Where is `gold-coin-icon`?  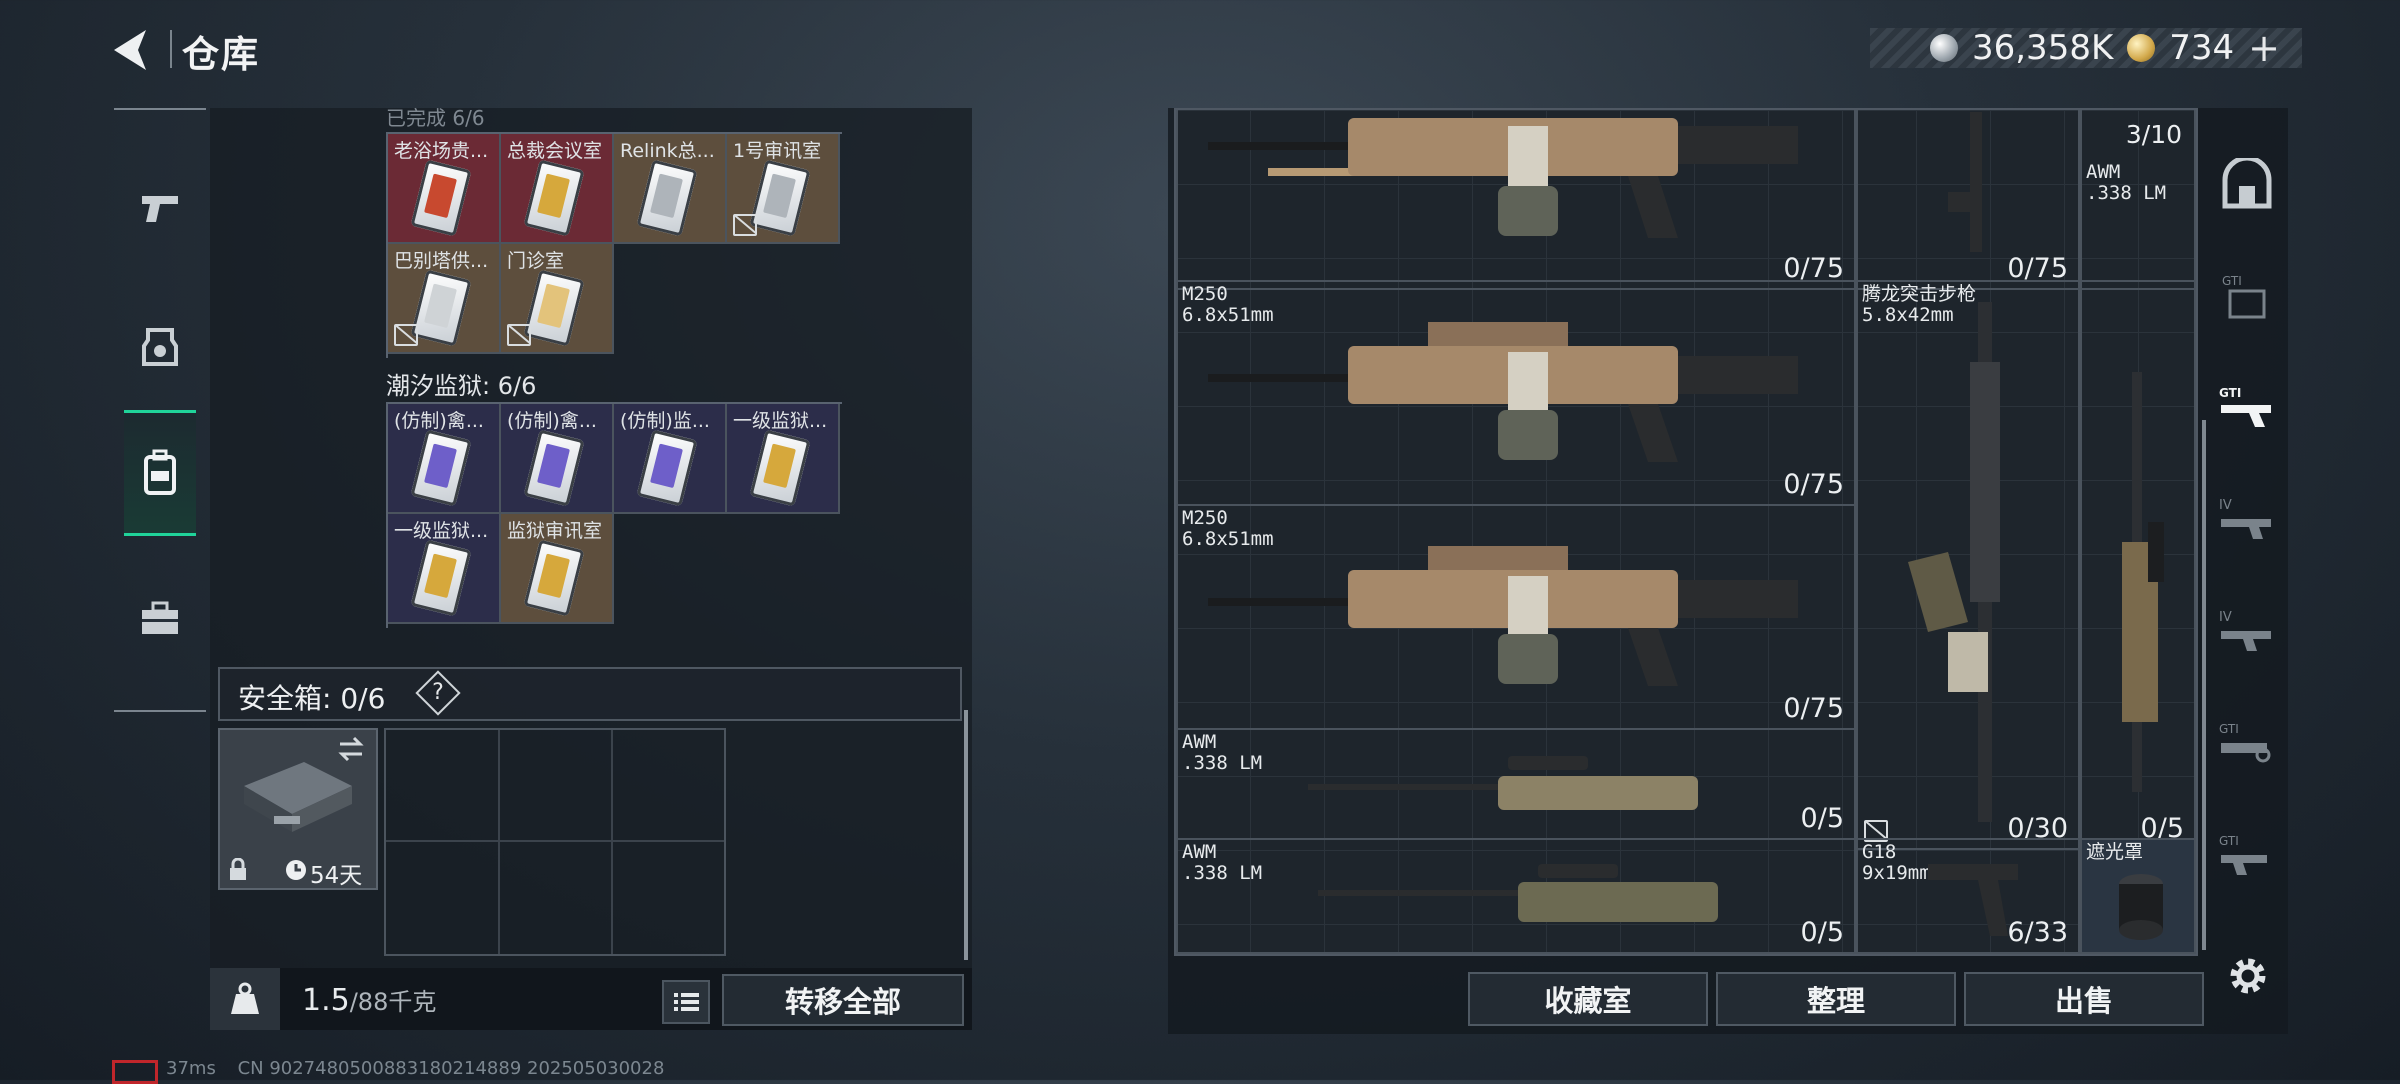 gold-coin-icon is located at coordinates (2141, 48).